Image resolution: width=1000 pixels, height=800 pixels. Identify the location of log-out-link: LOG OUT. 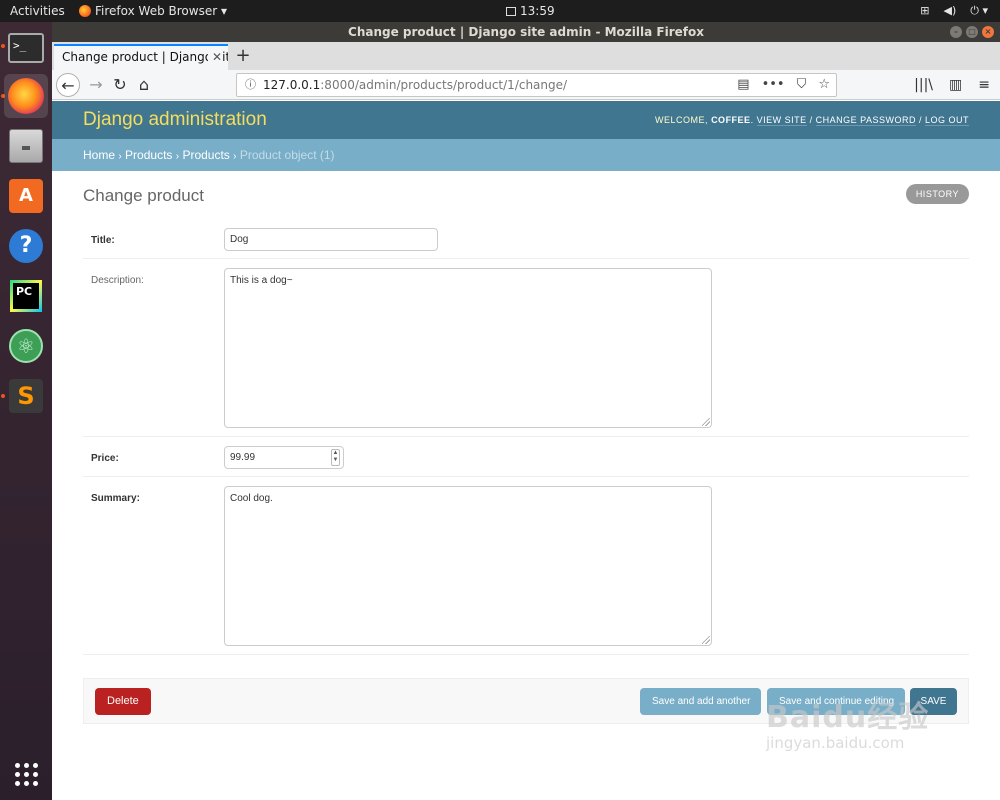
(946, 120).